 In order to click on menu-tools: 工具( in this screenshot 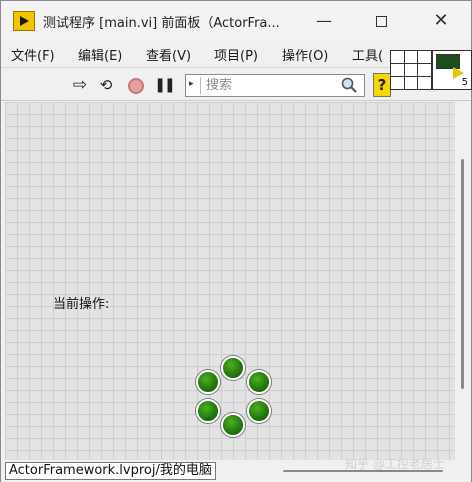, I will do `click(367, 54)`.